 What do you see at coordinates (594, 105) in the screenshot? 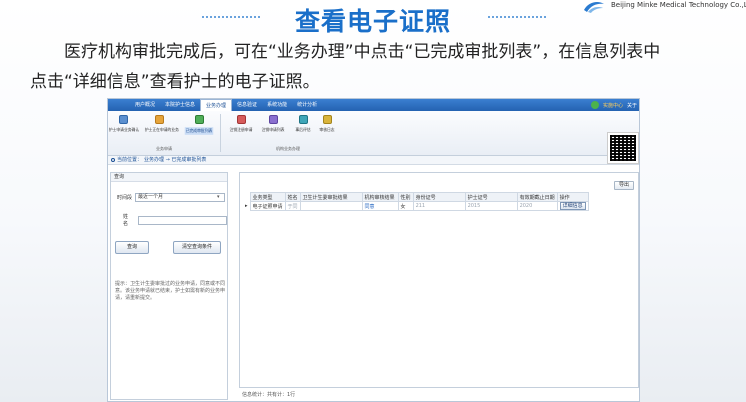
I see `help-center-icon` at bounding box center [594, 105].